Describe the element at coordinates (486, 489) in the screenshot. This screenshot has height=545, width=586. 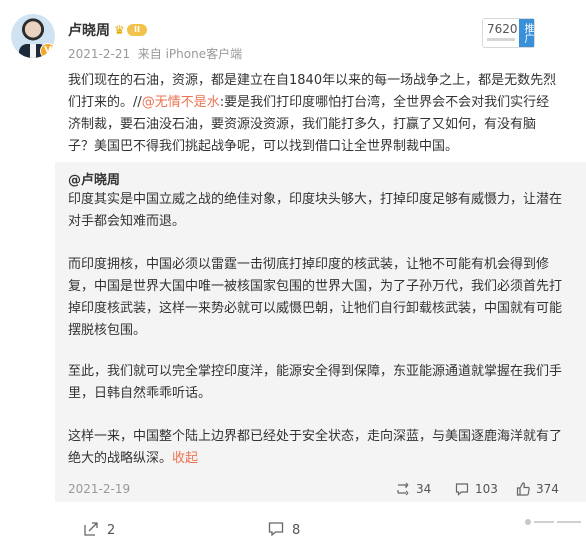
I see `repost-comment-count: 103` at that location.